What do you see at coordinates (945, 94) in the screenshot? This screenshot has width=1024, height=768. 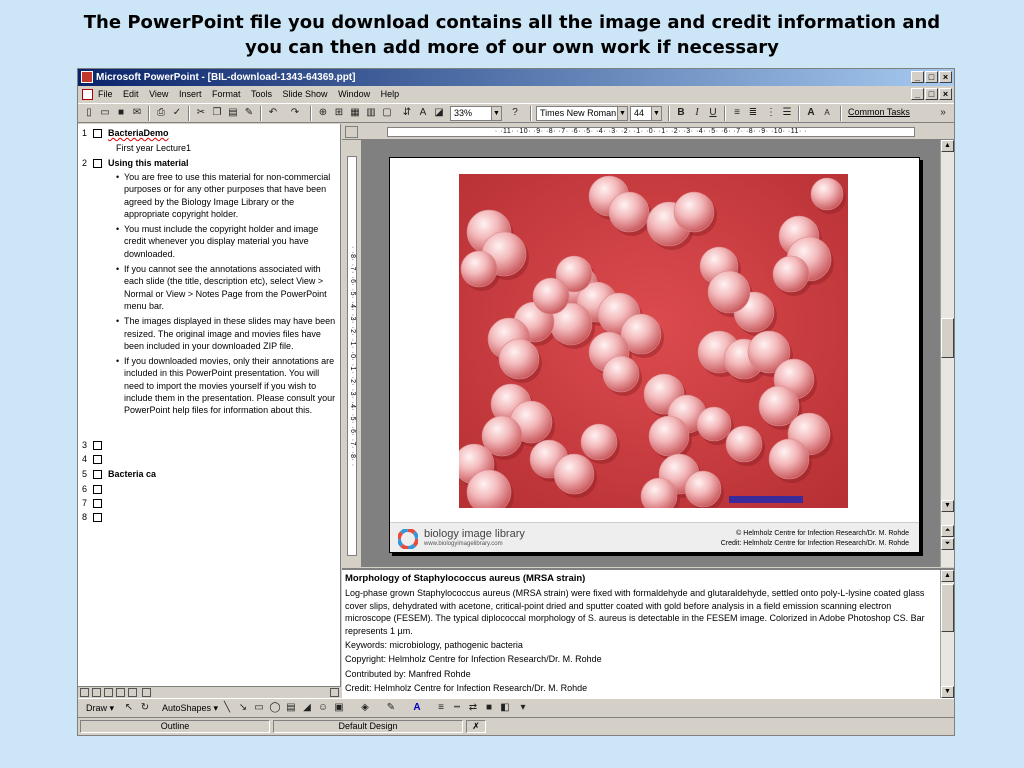 I see `doc-close-button: ×` at bounding box center [945, 94].